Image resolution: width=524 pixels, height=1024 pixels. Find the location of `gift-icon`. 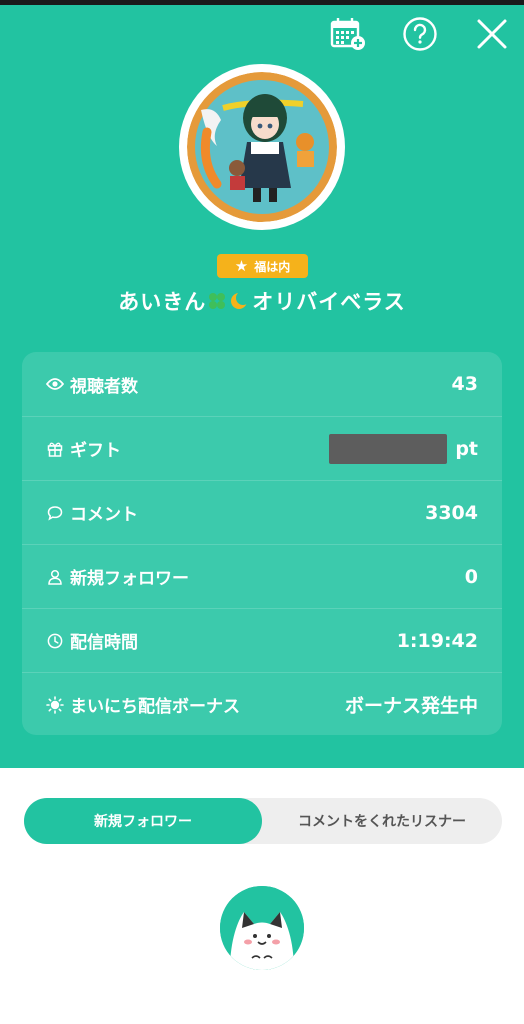

gift-icon is located at coordinates (55, 449).